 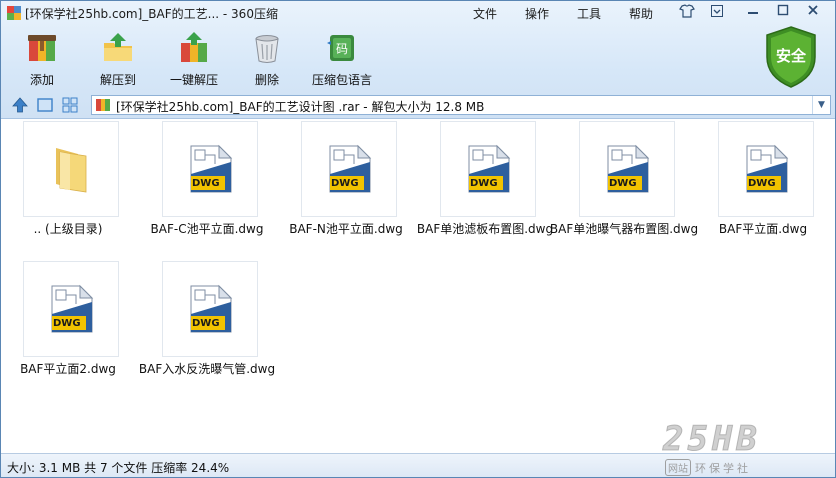 What do you see at coordinates (68, 229) in the screenshot?
I see `file-name: .. (上级目录)` at bounding box center [68, 229].